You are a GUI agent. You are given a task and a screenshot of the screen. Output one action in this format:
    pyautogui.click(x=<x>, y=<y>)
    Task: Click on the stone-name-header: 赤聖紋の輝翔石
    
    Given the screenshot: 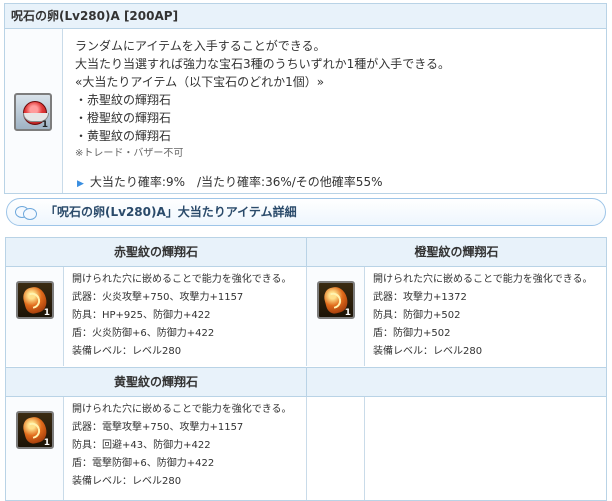 What is the action you would take?
    pyautogui.click(x=156, y=252)
    